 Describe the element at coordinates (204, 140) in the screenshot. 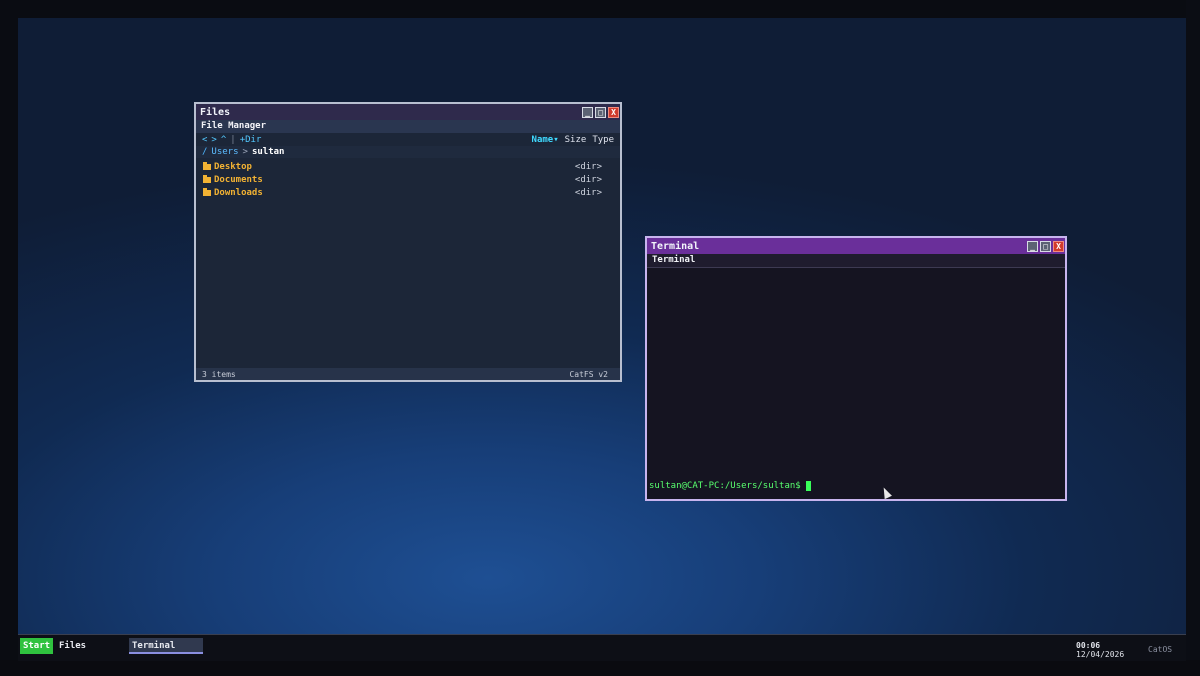

I see `back-button: <` at that location.